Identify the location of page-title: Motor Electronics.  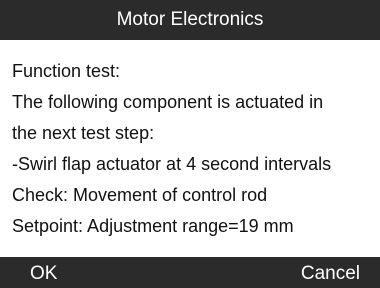
(190, 19).